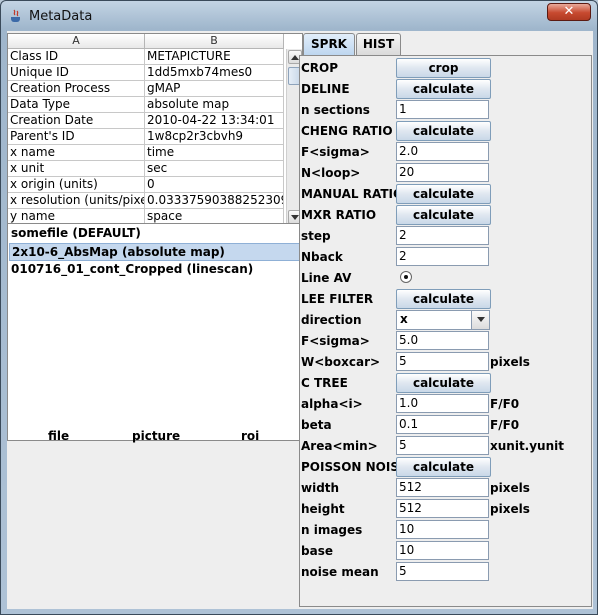 Image resolution: width=598 pixels, height=615 pixels. Describe the element at coordinates (316, 236) in the screenshot. I see `step-label: step` at that location.